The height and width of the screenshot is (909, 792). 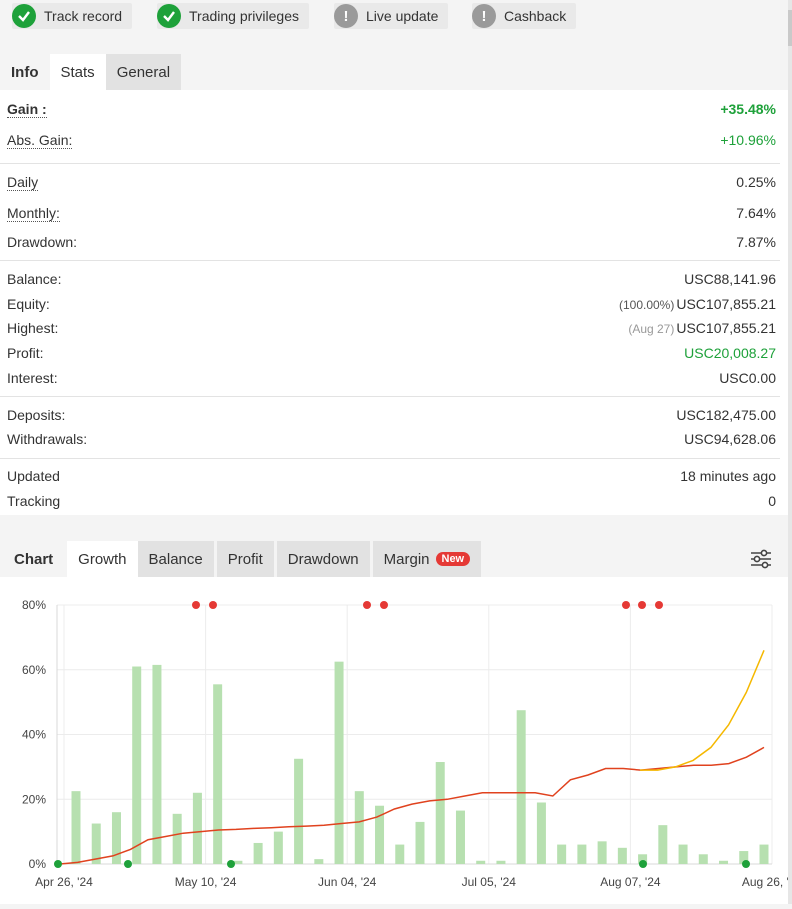 What do you see at coordinates (27, 109) in the screenshot?
I see `gain-label: Gain :` at bounding box center [27, 109].